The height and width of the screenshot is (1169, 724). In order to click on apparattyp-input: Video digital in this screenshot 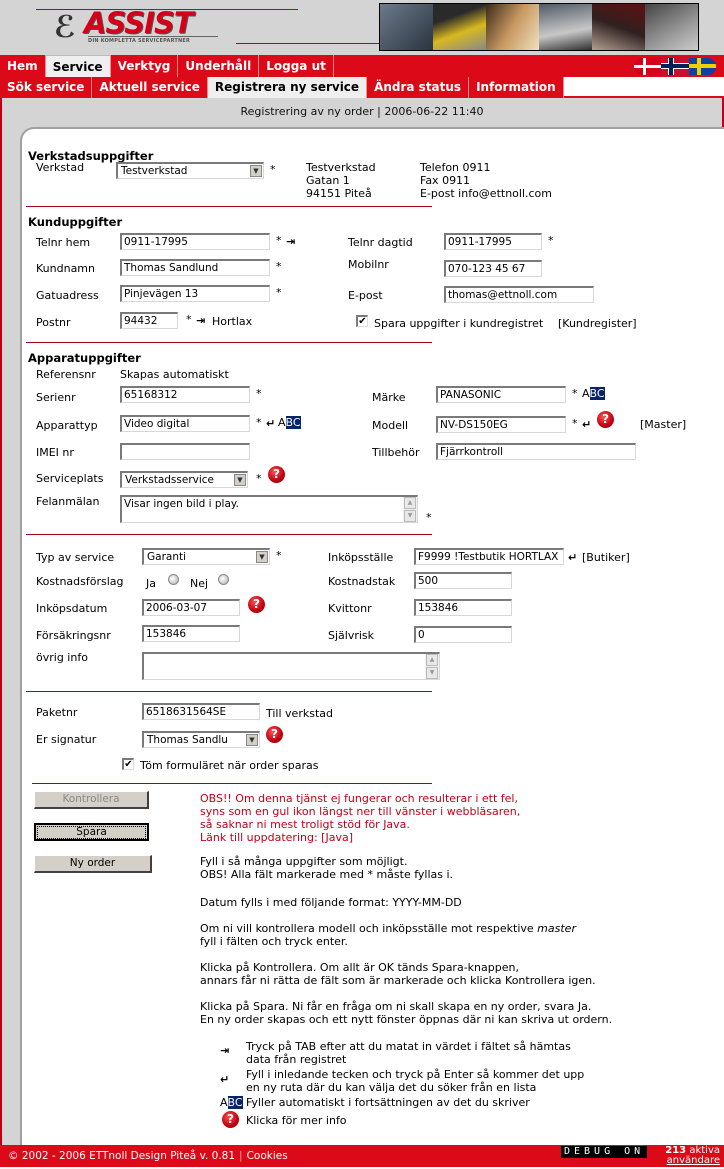, I will do `click(185, 423)`.